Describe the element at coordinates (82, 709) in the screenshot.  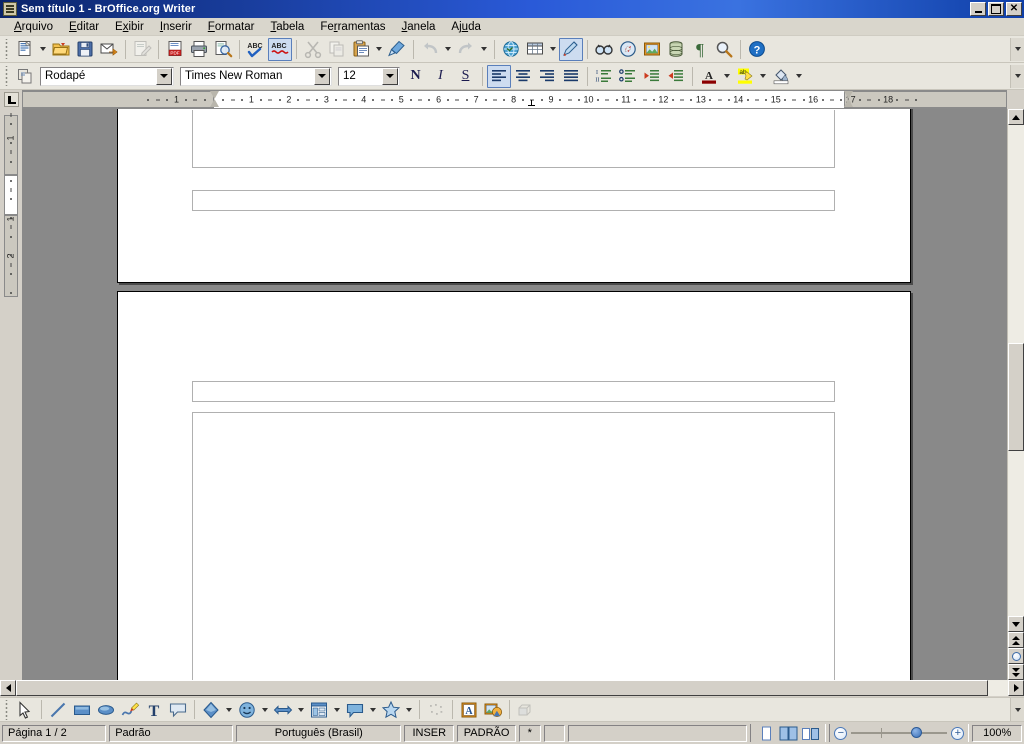
I see `rectangle-icon` at that location.